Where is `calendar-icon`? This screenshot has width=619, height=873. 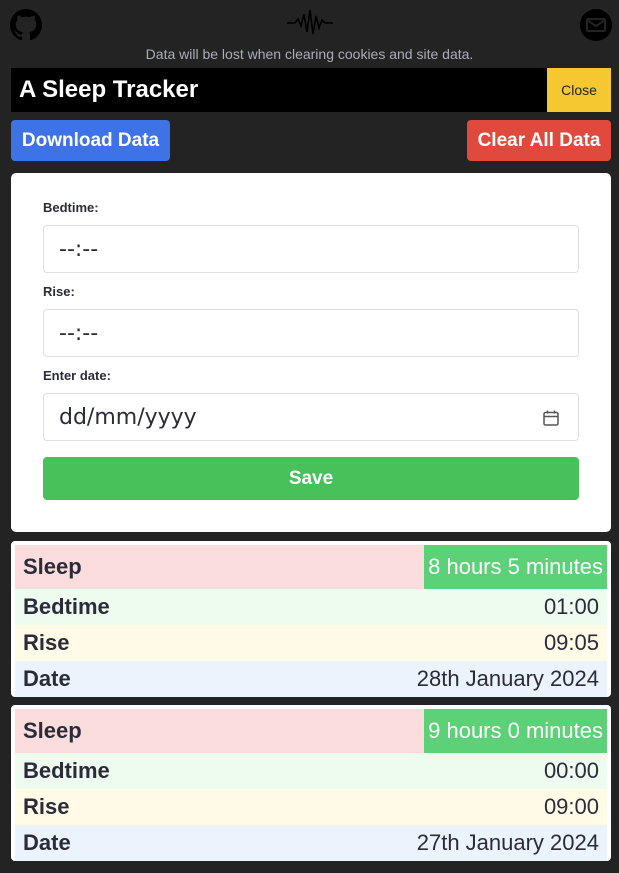 calendar-icon is located at coordinates (551, 418).